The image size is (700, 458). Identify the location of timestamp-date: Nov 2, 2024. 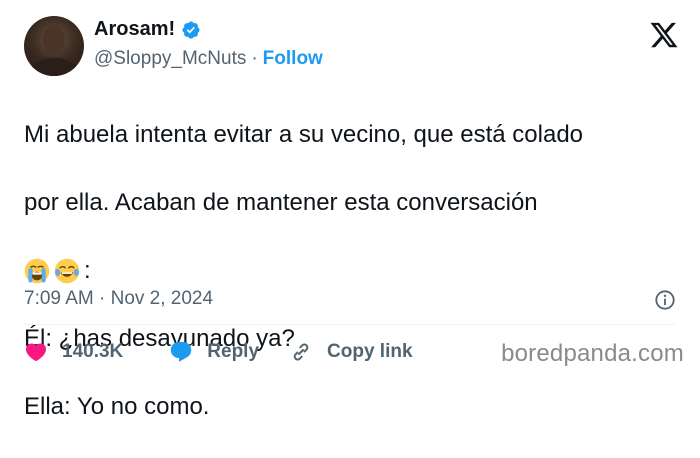
(162, 298).